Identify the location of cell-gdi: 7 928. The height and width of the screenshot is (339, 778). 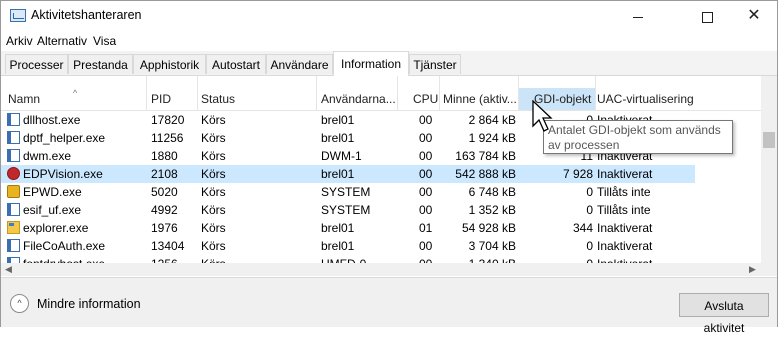
(577, 174).